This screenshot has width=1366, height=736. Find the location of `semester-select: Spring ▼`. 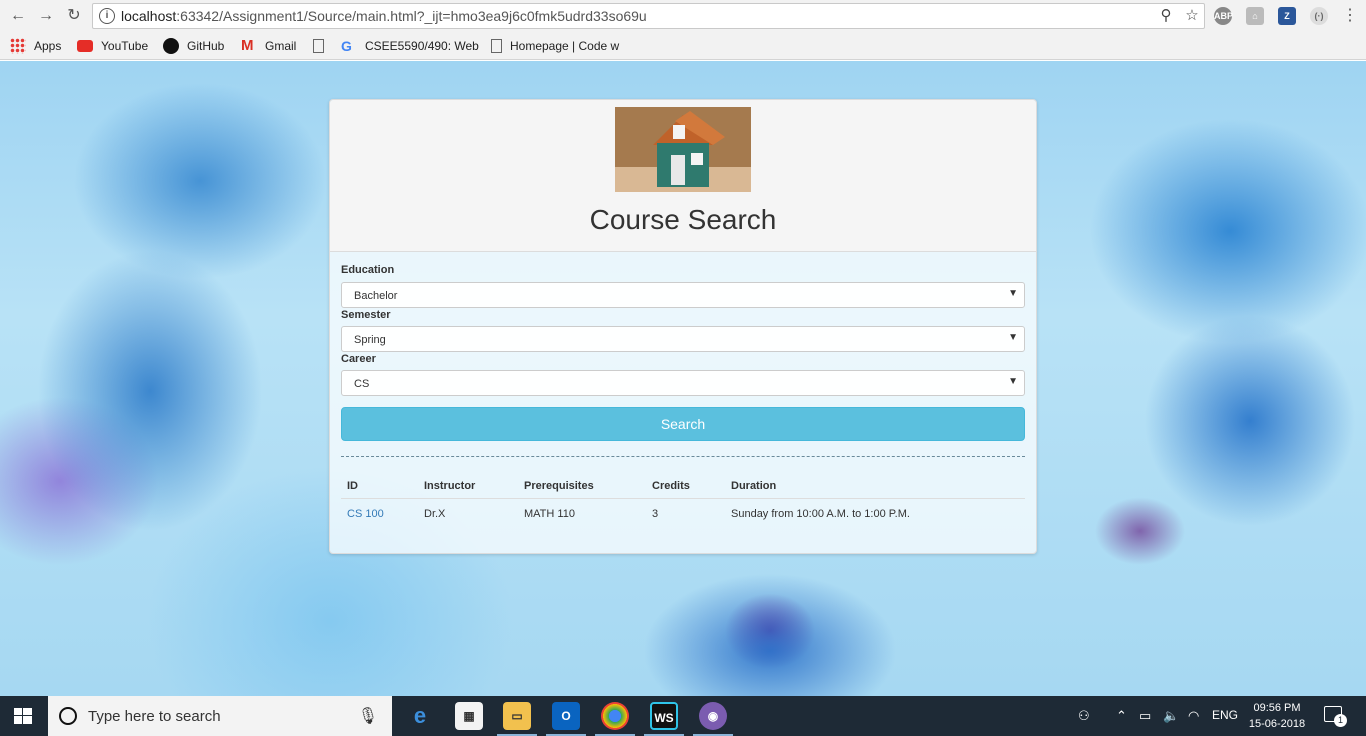

semester-select: Spring ▼ is located at coordinates (683, 339).